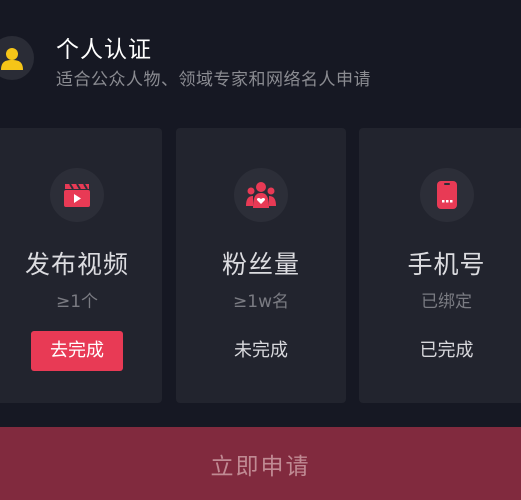 The image size is (521, 500). I want to click on status-incomplete: 未完成, so click(261, 350).